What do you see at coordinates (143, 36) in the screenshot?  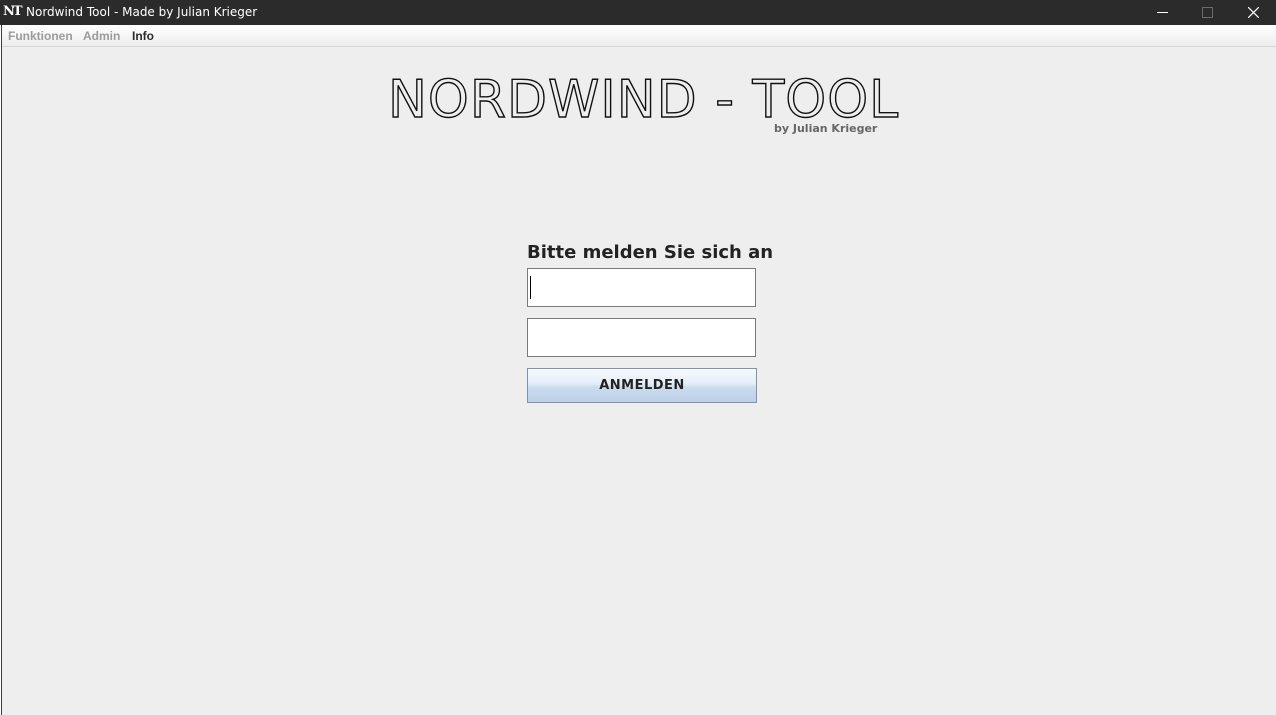 I see `menu-info: Info` at bounding box center [143, 36].